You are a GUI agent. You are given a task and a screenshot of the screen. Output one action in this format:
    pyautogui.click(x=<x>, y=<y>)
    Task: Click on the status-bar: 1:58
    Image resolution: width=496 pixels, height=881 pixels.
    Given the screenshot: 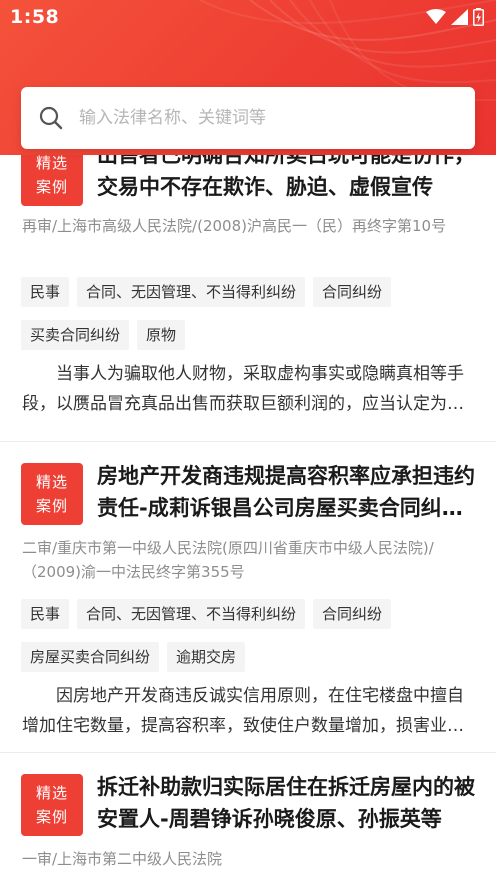 What is the action you would take?
    pyautogui.click(x=248, y=17)
    